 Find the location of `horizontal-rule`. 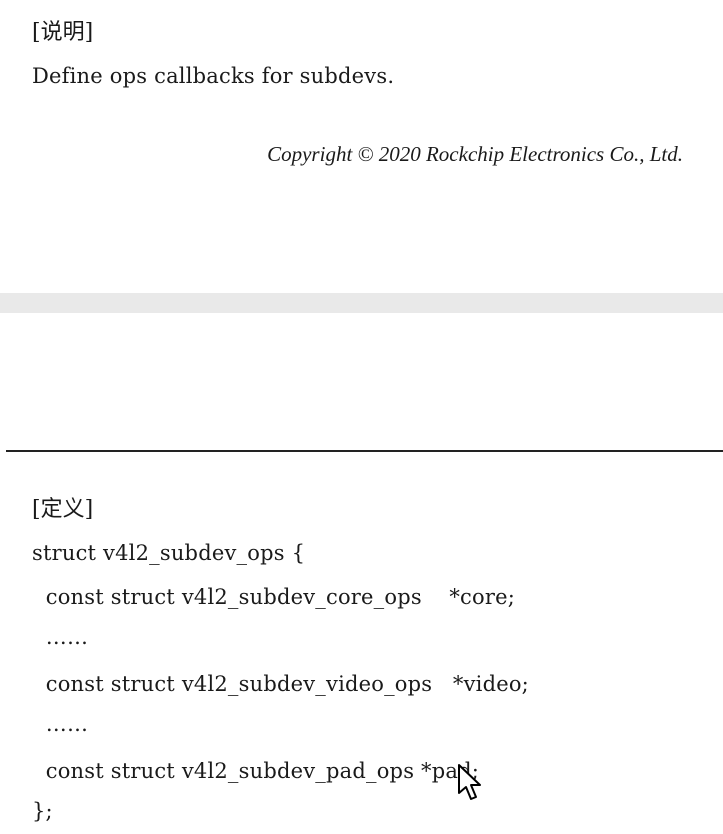

horizontal-rule is located at coordinates (364, 451).